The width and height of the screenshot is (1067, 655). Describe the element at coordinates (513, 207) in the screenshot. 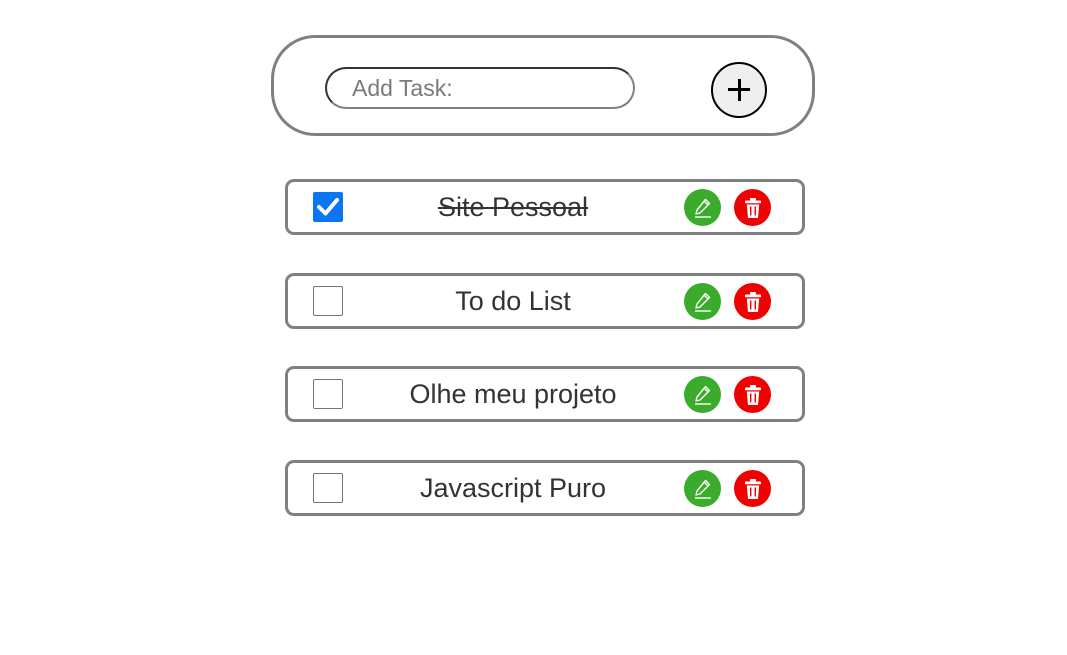

I see `task-label: Site Pessoal` at that location.